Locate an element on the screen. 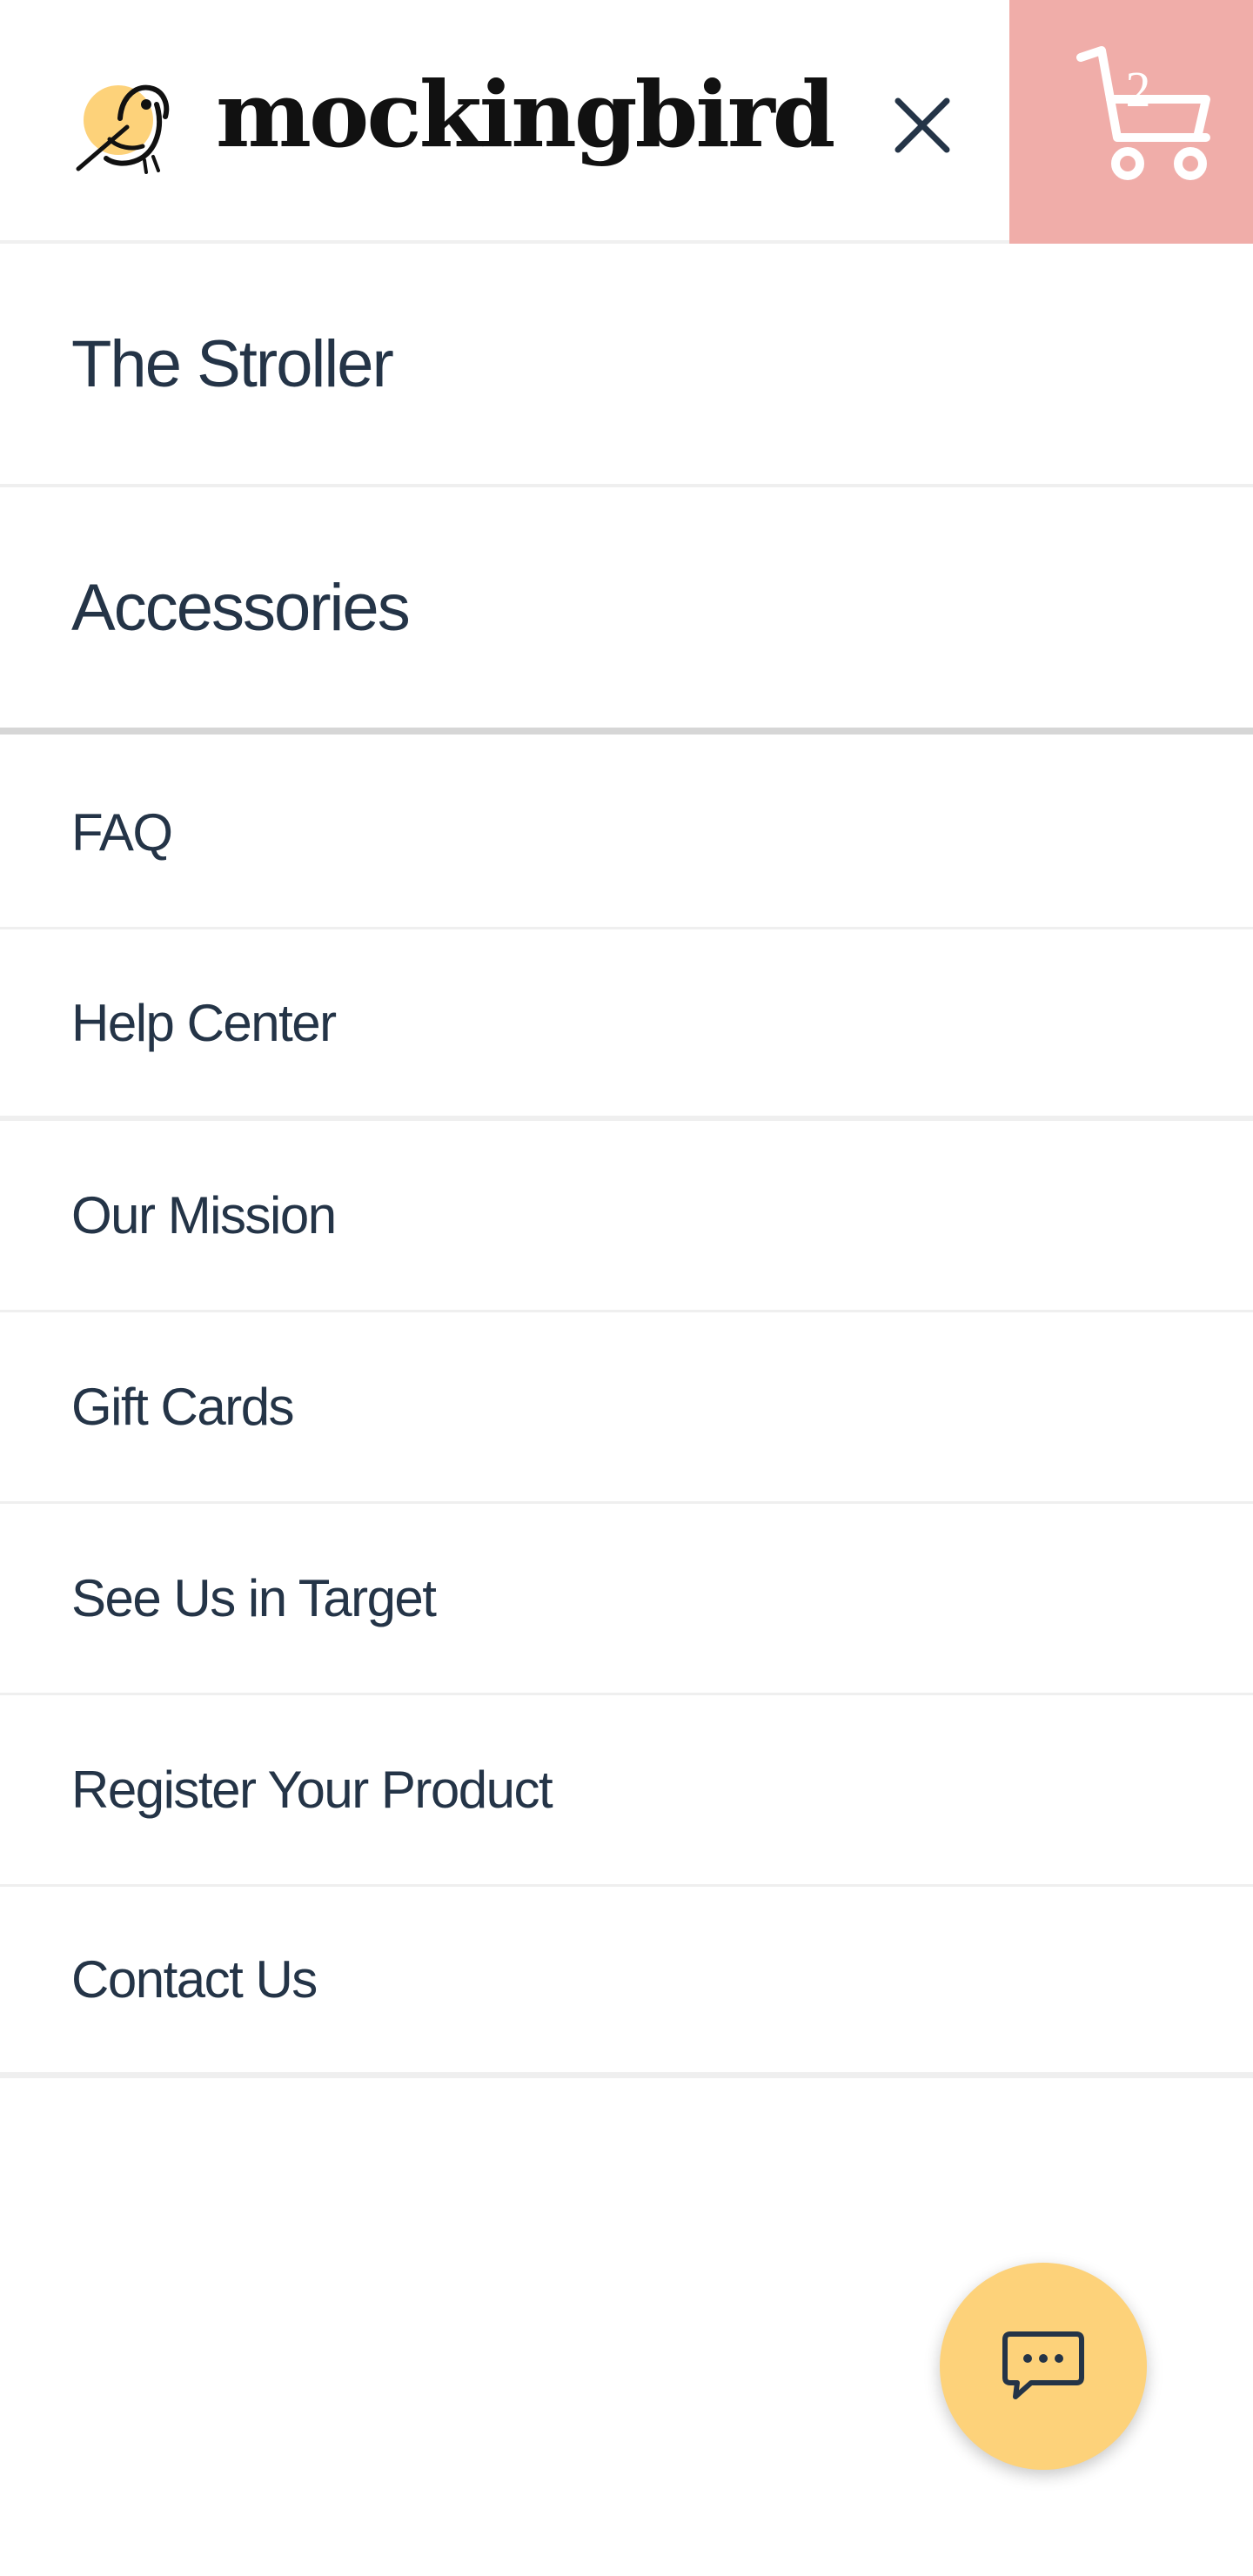 This screenshot has width=1253, height=2576. menu-item-our-mission: Our Mission is located at coordinates (626, 1216).